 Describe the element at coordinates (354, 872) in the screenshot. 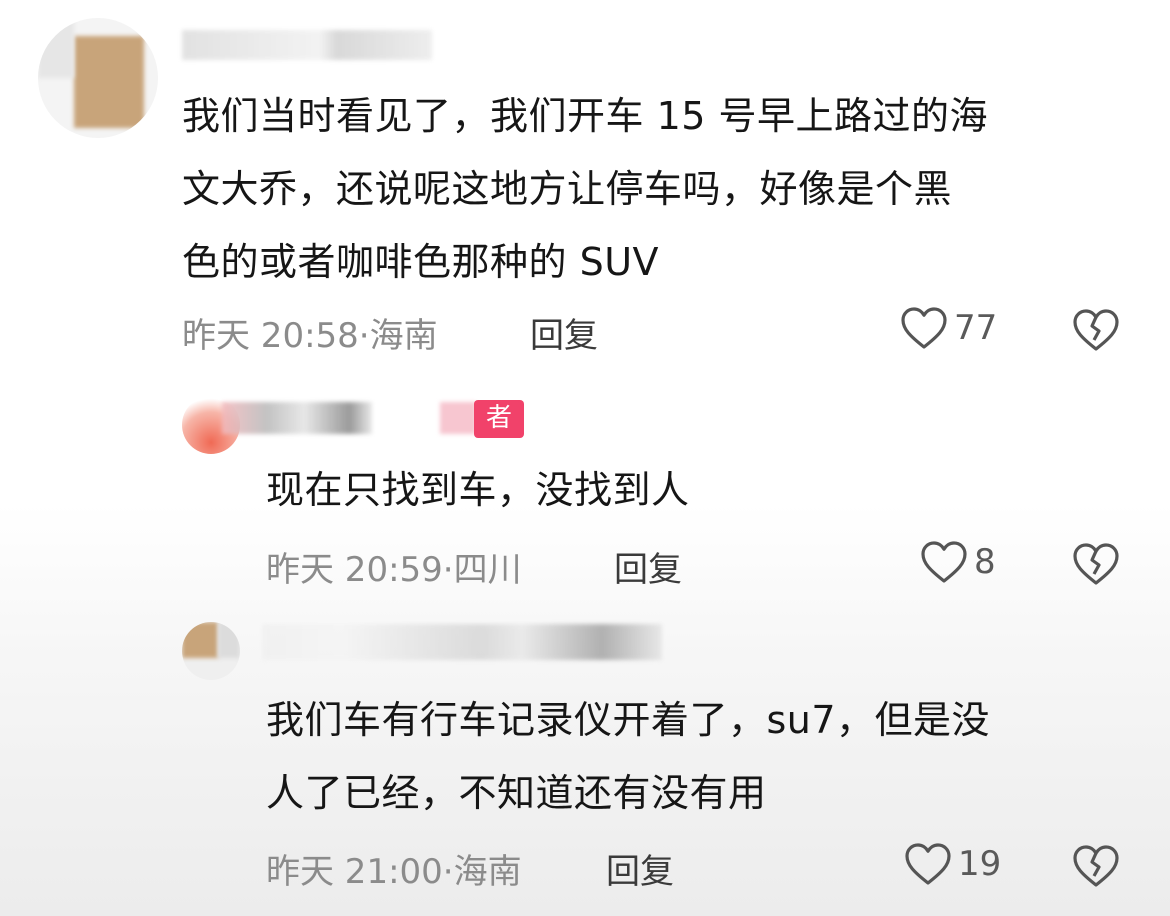

I see `timestamp: 昨天 21:00` at that location.